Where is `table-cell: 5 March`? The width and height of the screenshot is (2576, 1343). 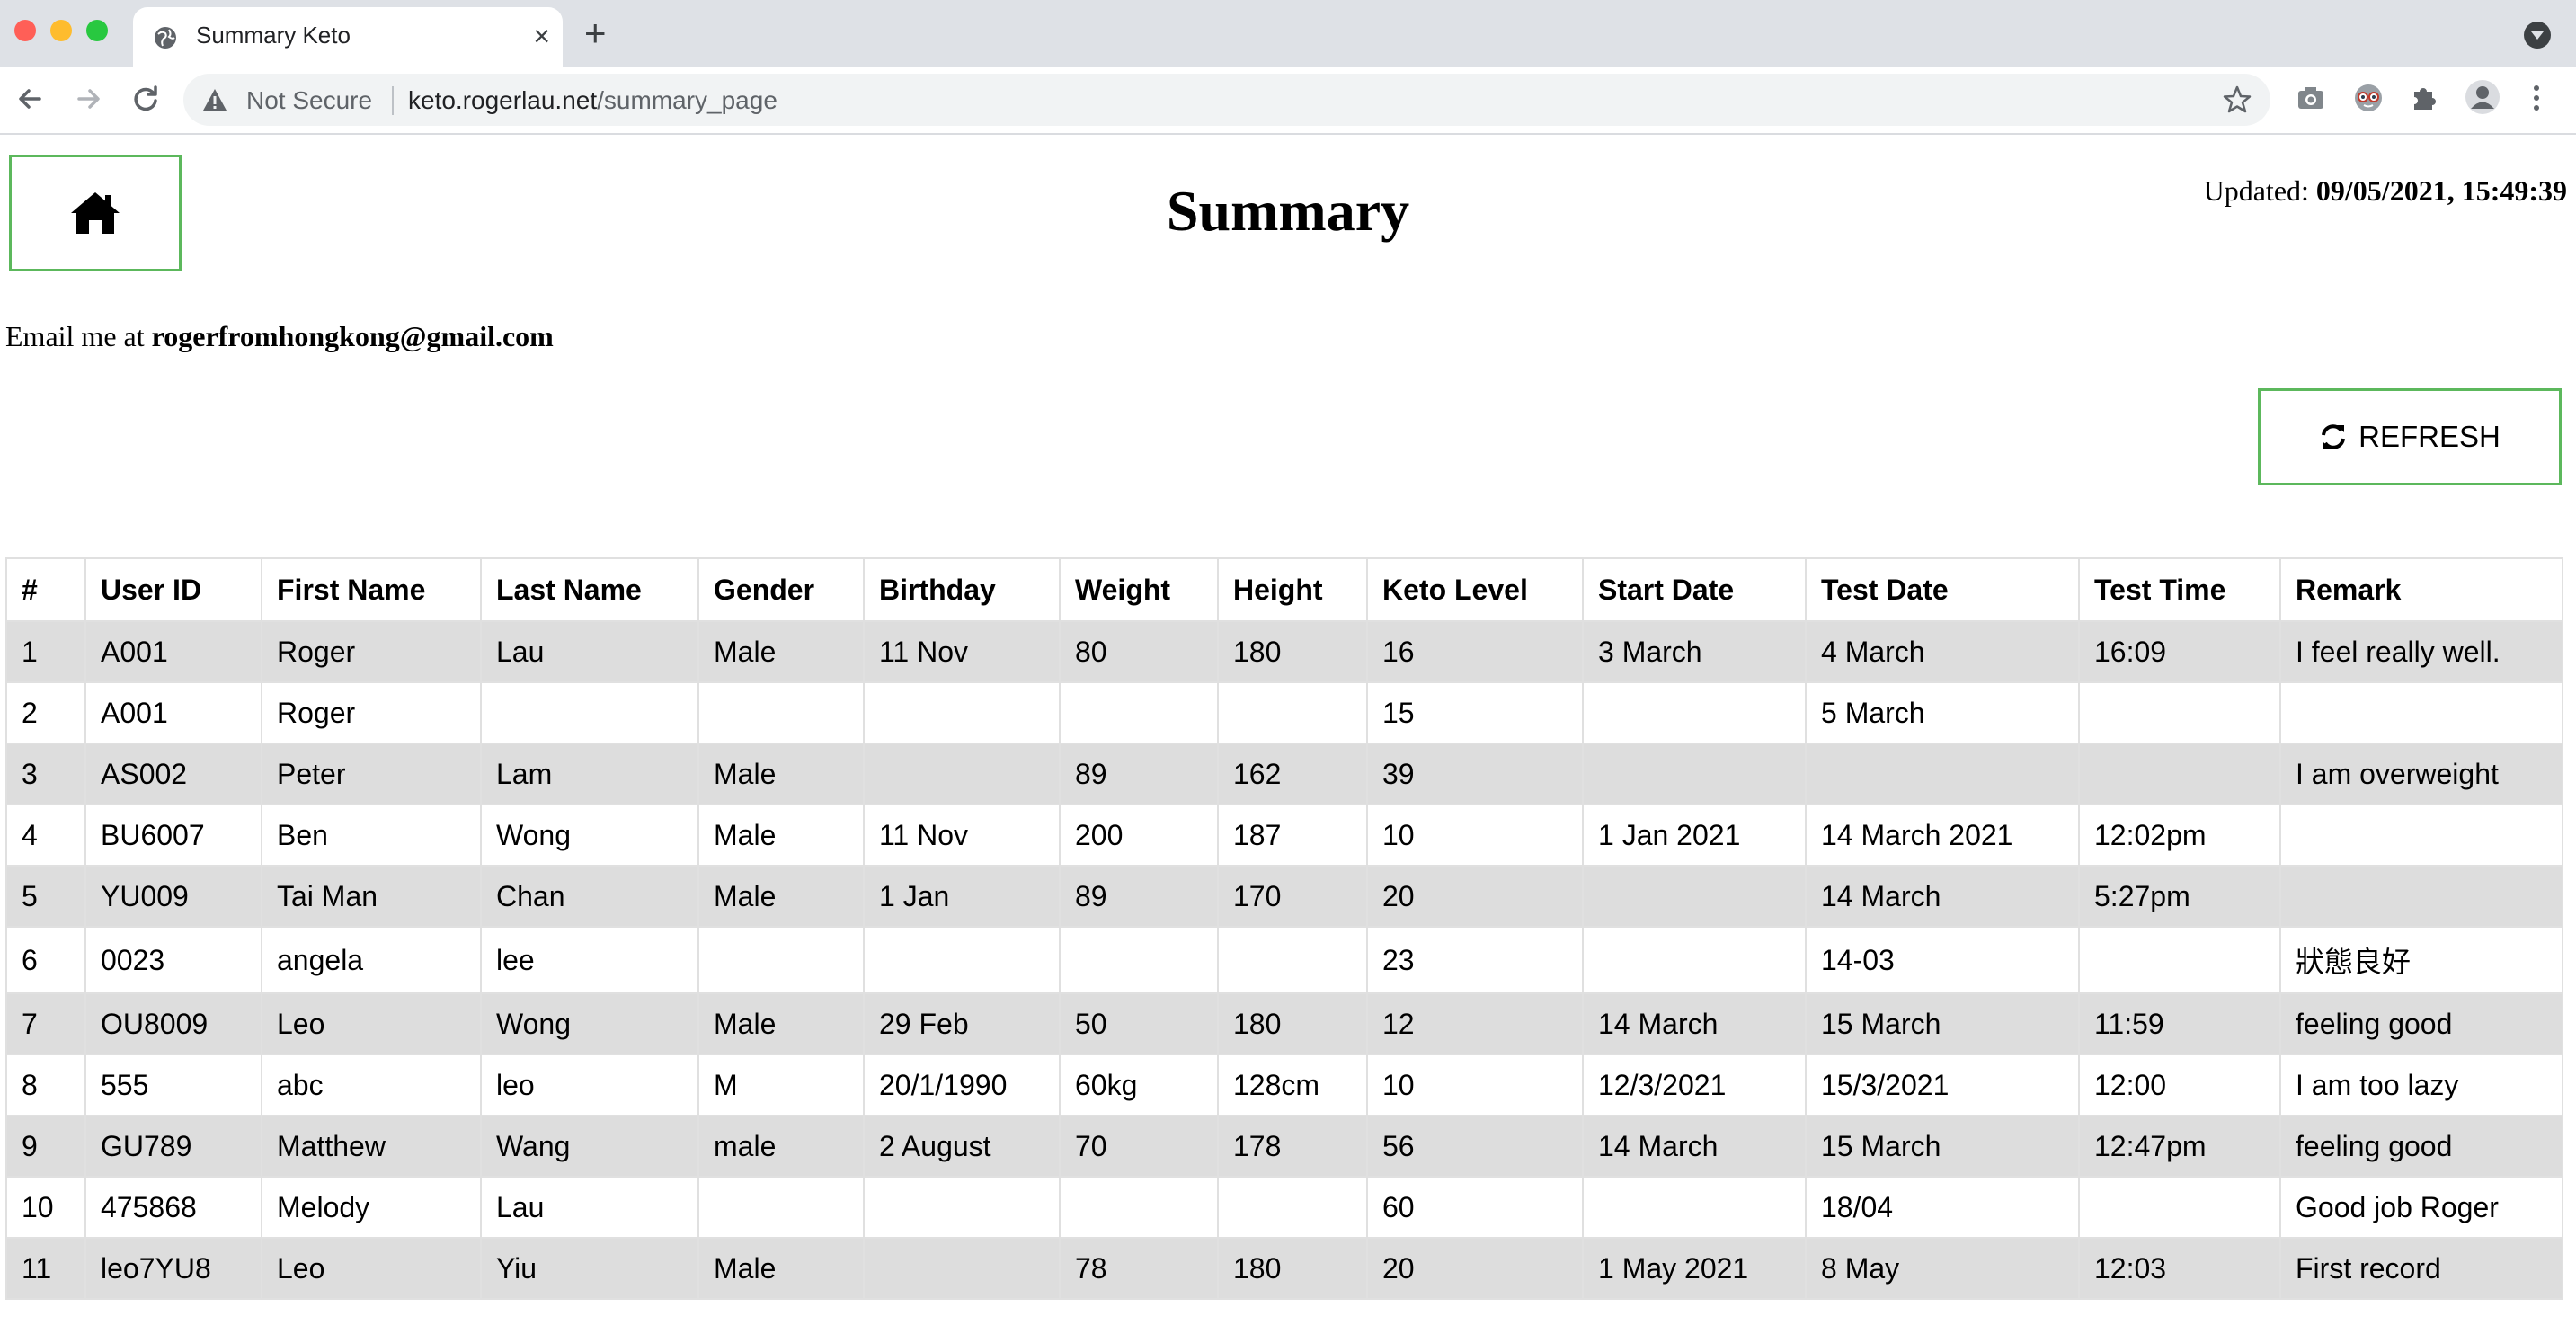
table-cell: 5 March is located at coordinates (1943, 712).